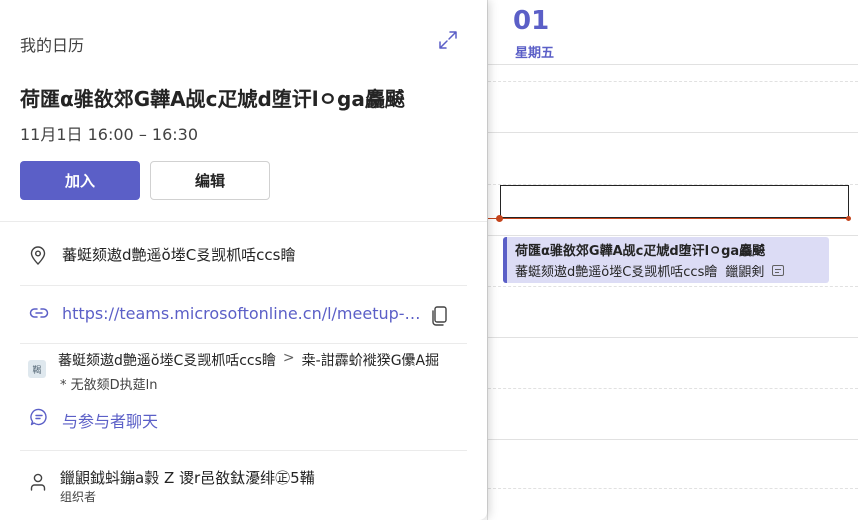 The height and width of the screenshot is (520, 858). What do you see at coordinates (80, 180) in the screenshot?
I see `join-button: 加入` at bounding box center [80, 180].